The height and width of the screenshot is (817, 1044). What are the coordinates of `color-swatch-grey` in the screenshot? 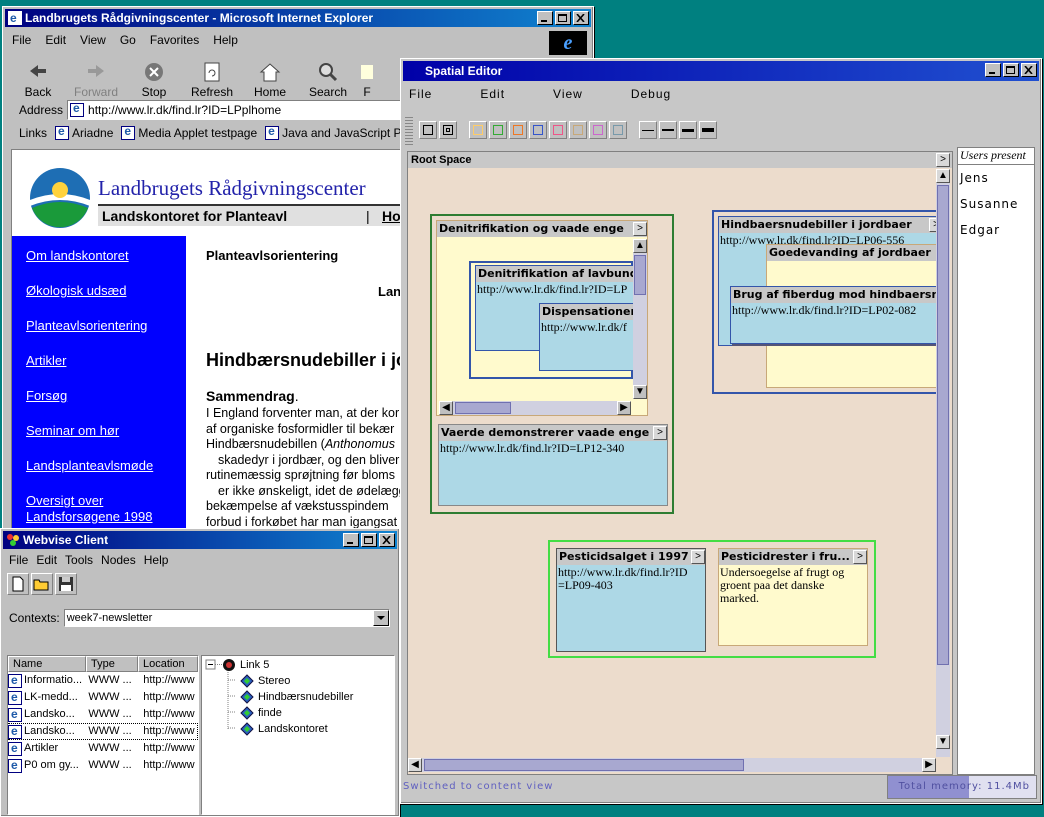 It's located at (618, 130).